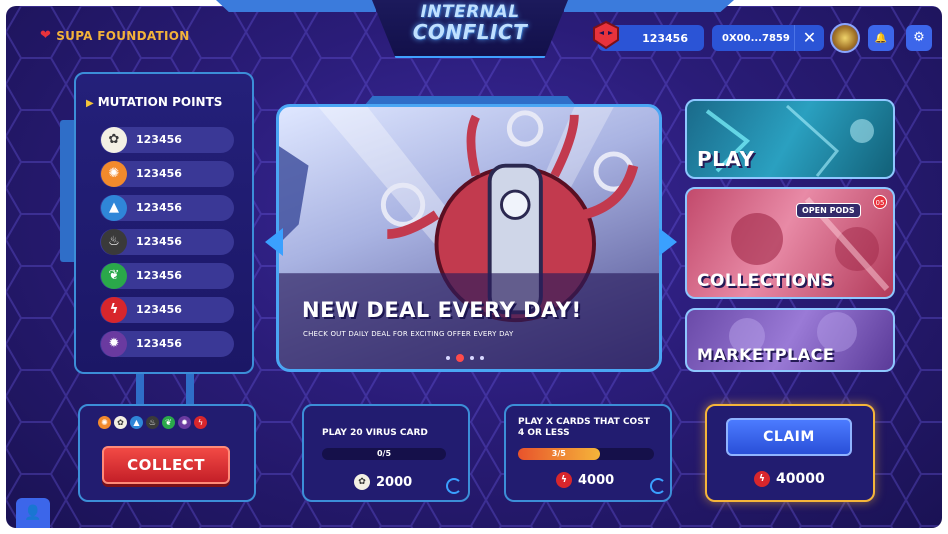  I want to click on mutation-row: ✺ 123456, so click(167, 174).